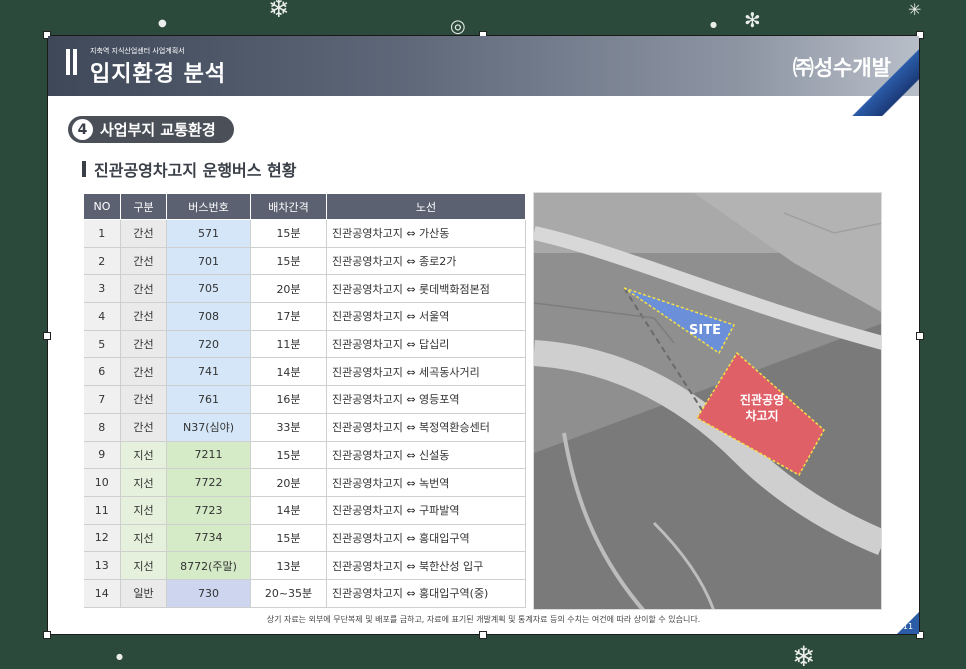 The image size is (966, 669). I want to click on cell-route: 진관공영차고지 ⇔ 가산동, so click(426, 233).